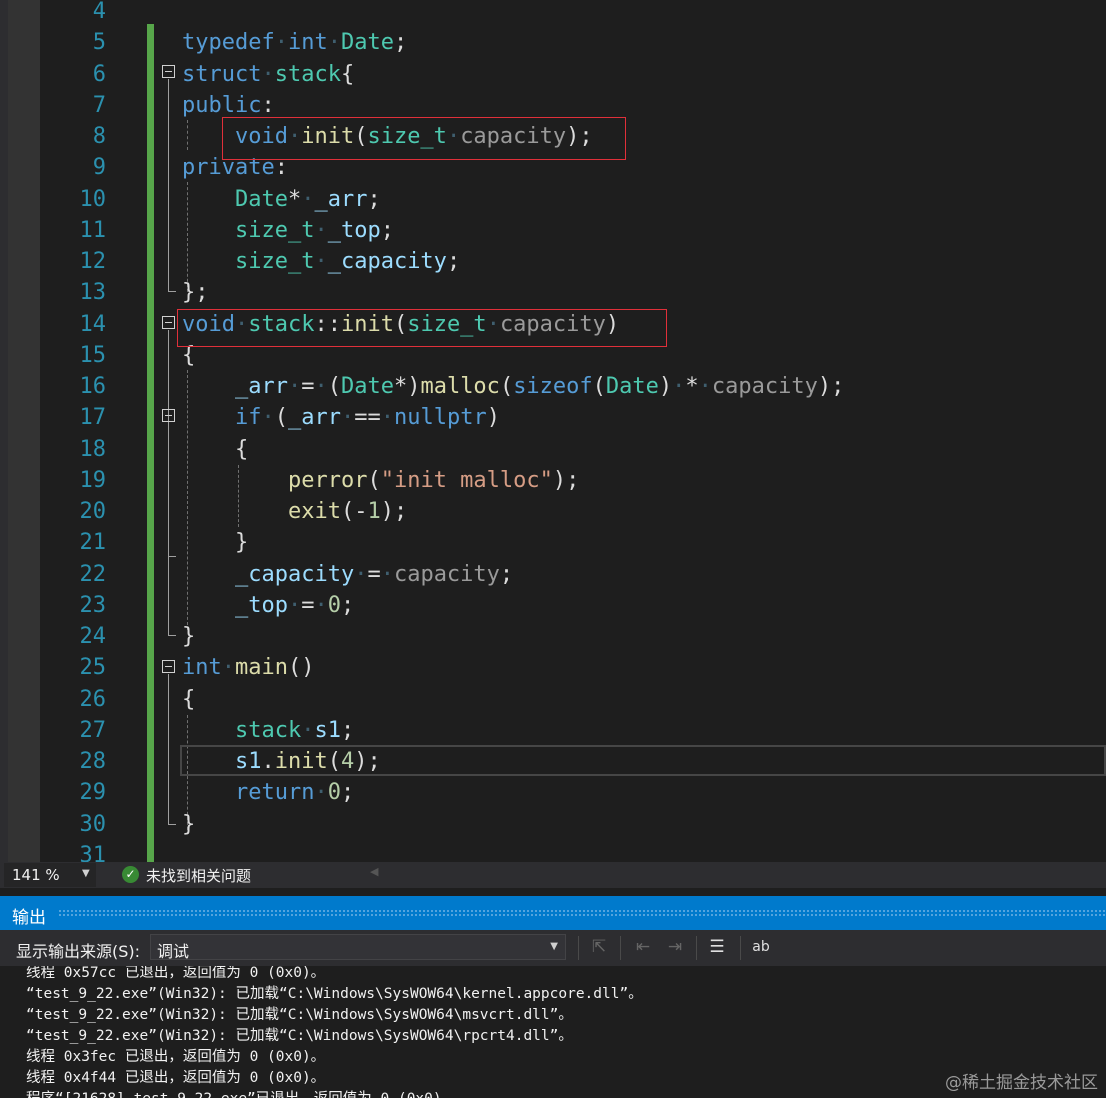 This screenshot has width=1106, height=1098. I want to click on code-line: size_t·_top;, so click(288, 230).